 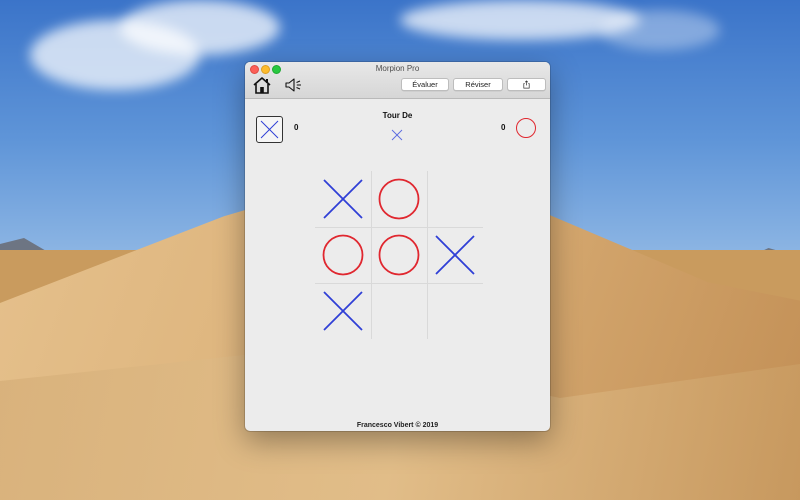 I want to click on title-bar: Morpion Pro Évaluer Réviser, so click(x=397, y=80).